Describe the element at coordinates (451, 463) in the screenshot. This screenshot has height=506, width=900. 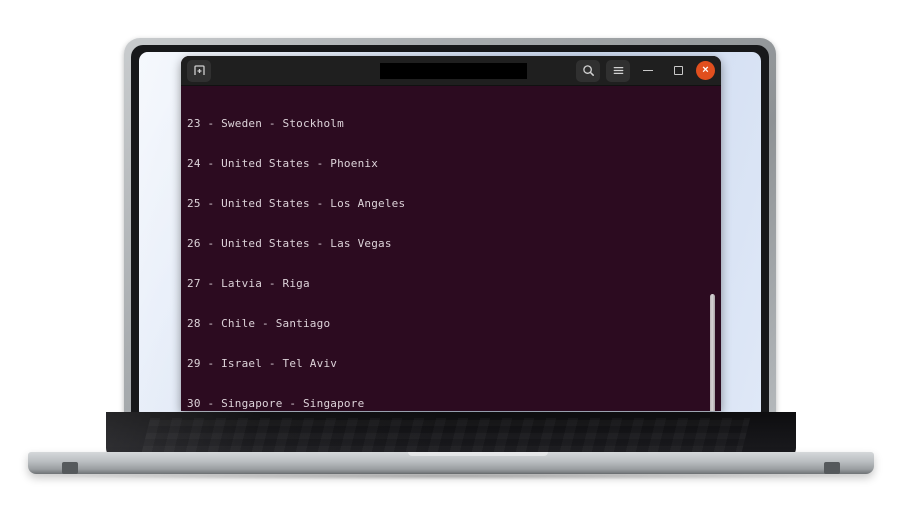
I see `laptop-base` at that location.